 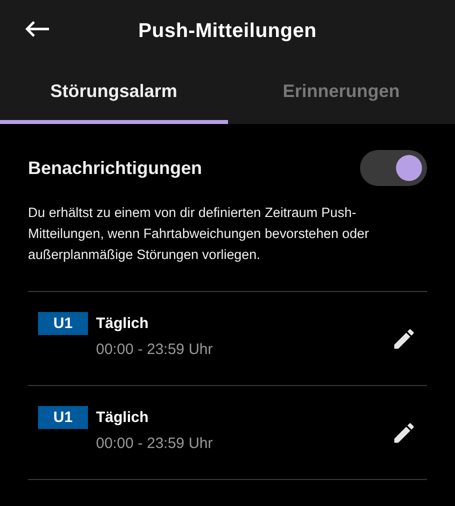 I want to click on description-text: Du erhältst zu einem von dir definierten Zeitraum Push-Mitteilungen, wenn Fahrtabweichungen bevorstehen oder außerplanmäßige Störungen vorliegen., so click(x=199, y=234).